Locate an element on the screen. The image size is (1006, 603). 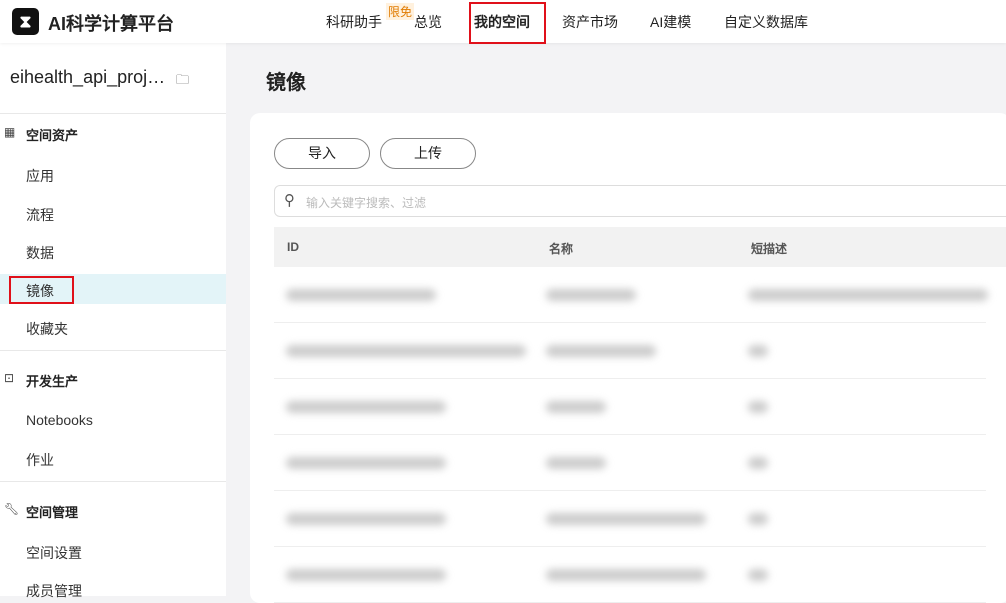
nav-overview: 总览 is located at coordinates (428, 22).